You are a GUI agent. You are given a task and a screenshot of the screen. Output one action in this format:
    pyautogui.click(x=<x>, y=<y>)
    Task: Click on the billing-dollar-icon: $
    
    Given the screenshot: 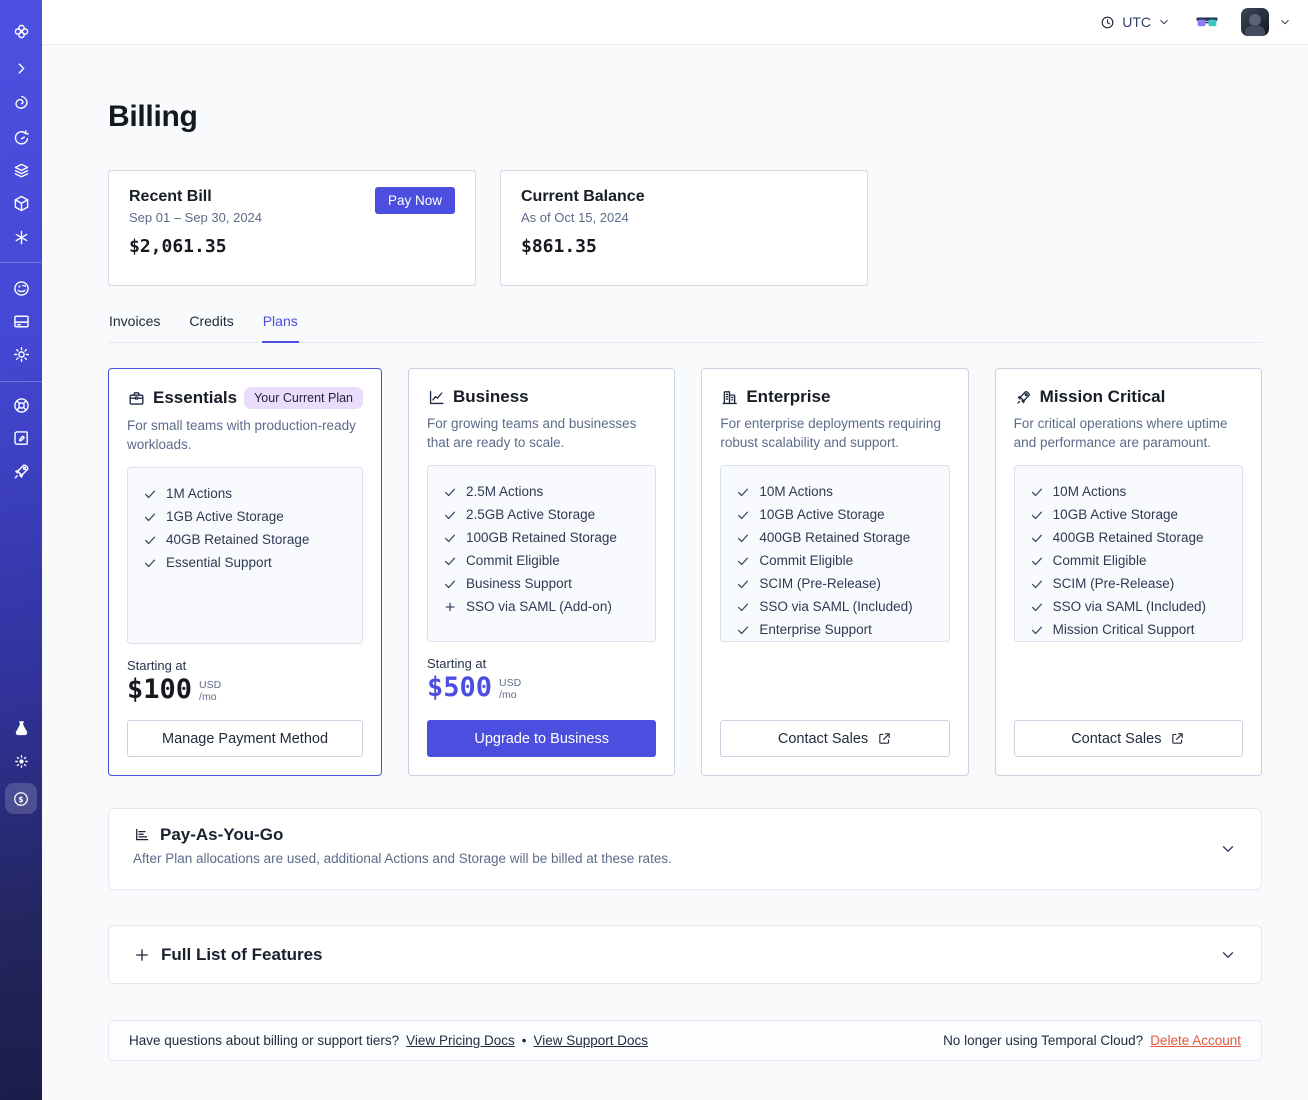 What is the action you would take?
    pyautogui.click(x=21, y=798)
    